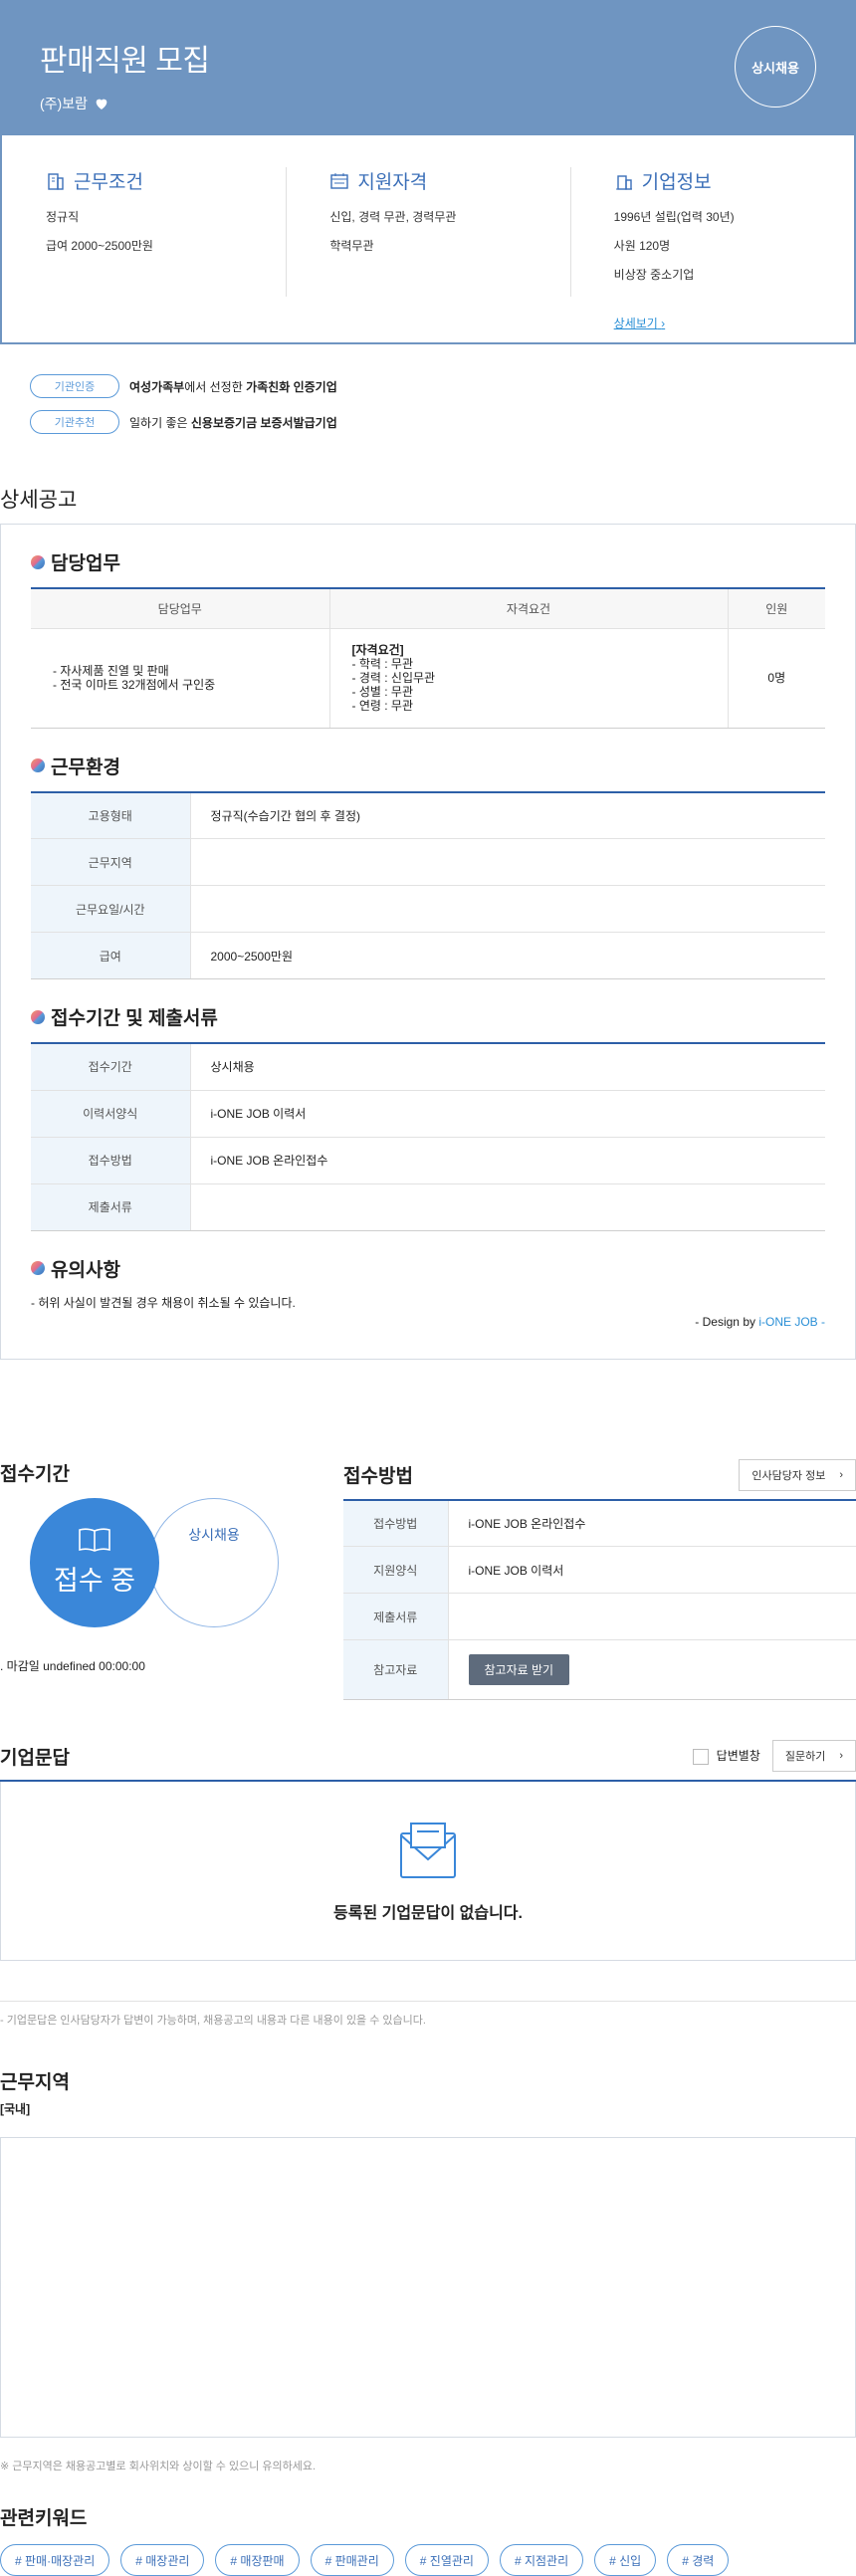 The image size is (856, 2576). I want to click on submission-heading: 접수기간 및 제출서류, so click(428, 1016).